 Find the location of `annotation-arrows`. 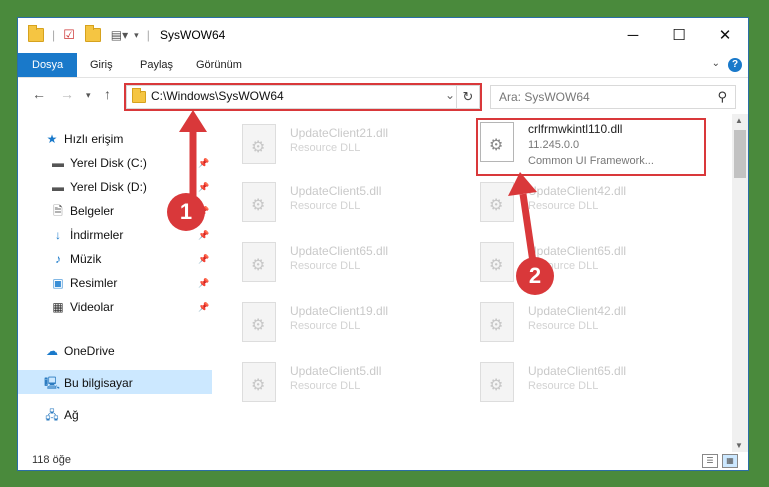

annotation-arrows is located at coordinates (358, 186).